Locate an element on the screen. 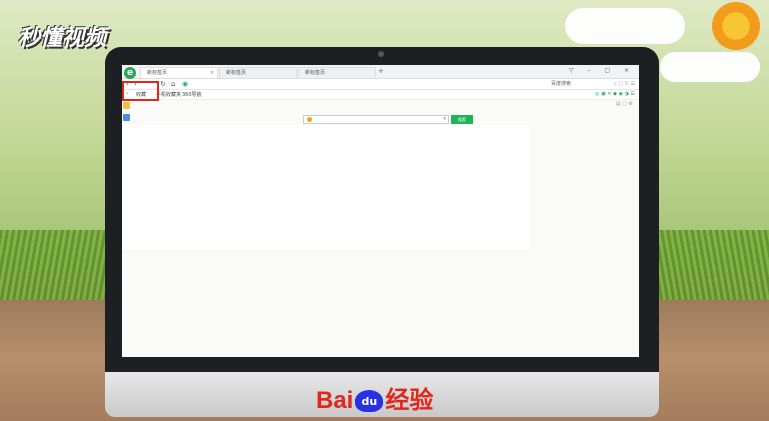 This screenshot has height=421, width=769. 360-search-icon is located at coordinates (309, 119).